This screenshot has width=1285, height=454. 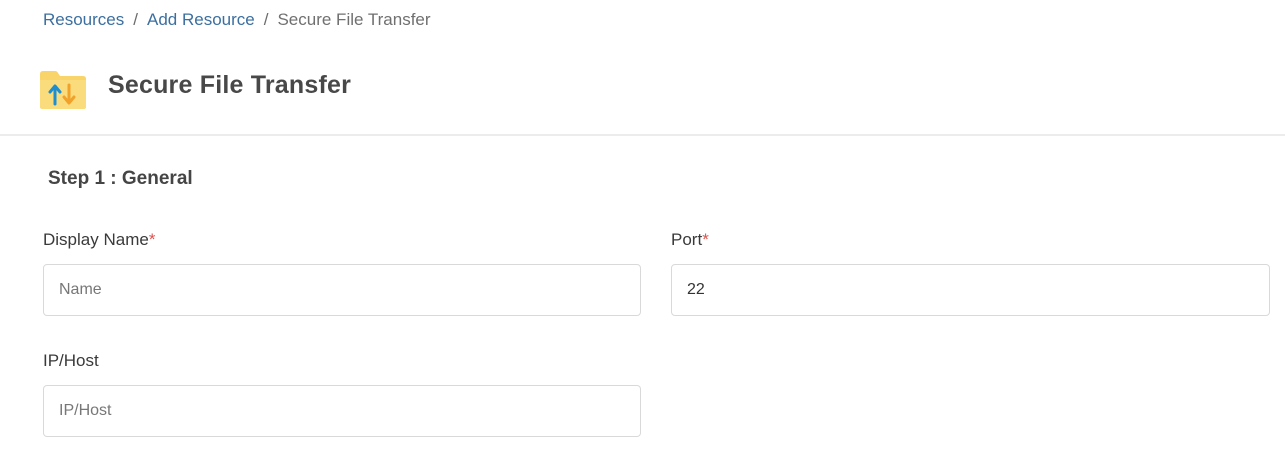 What do you see at coordinates (970, 290) in the screenshot?
I see `port-input` at bounding box center [970, 290].